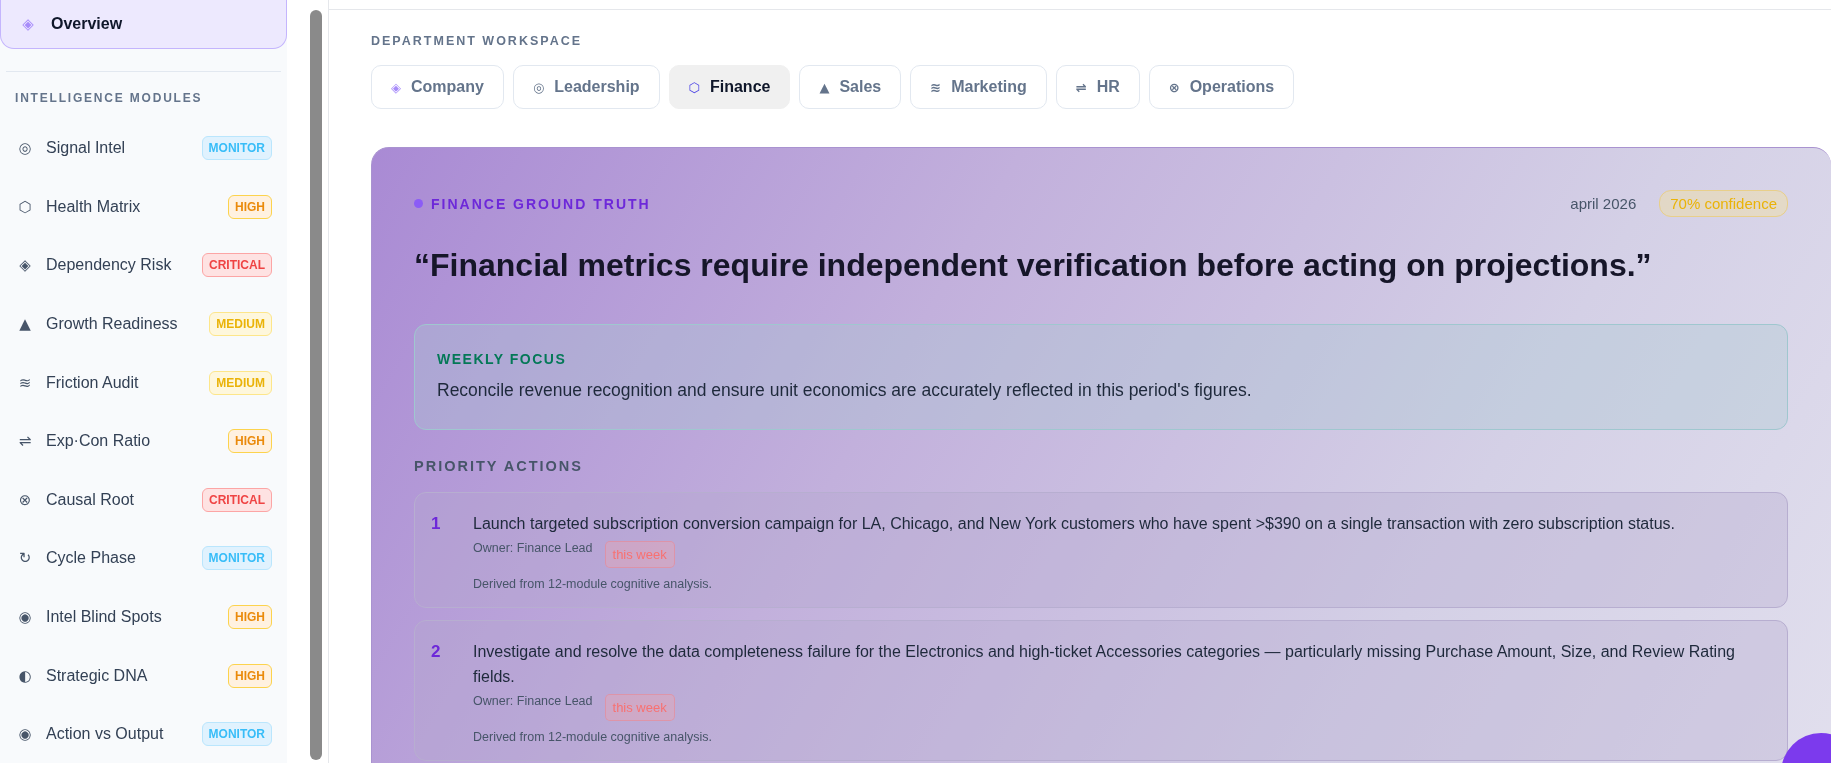  I want to click on date-text: april 2026, so click(1603, 203).